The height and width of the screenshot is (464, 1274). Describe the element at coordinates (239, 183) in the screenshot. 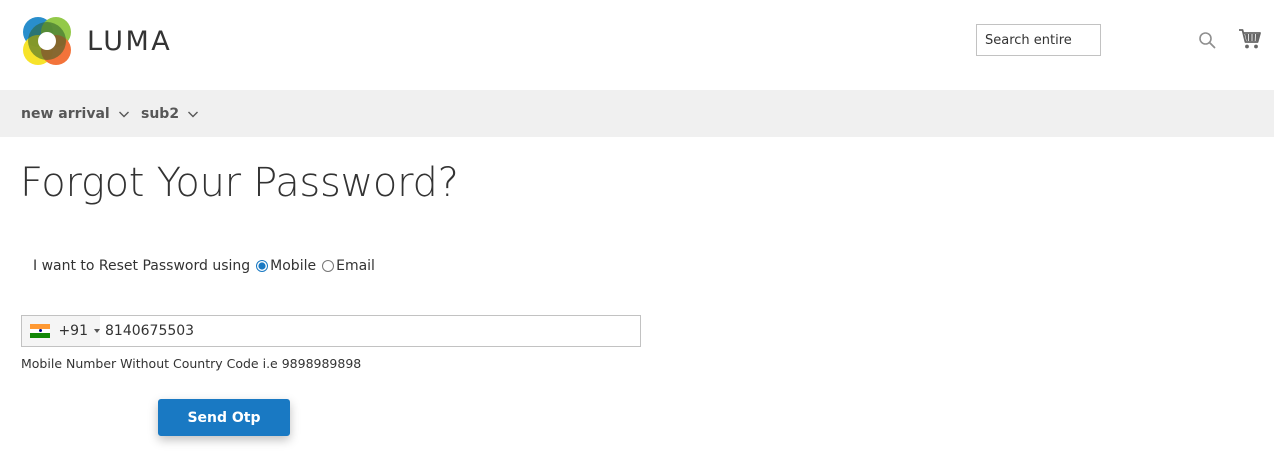

I see `page-title: Forgot Your Password?` at that location.